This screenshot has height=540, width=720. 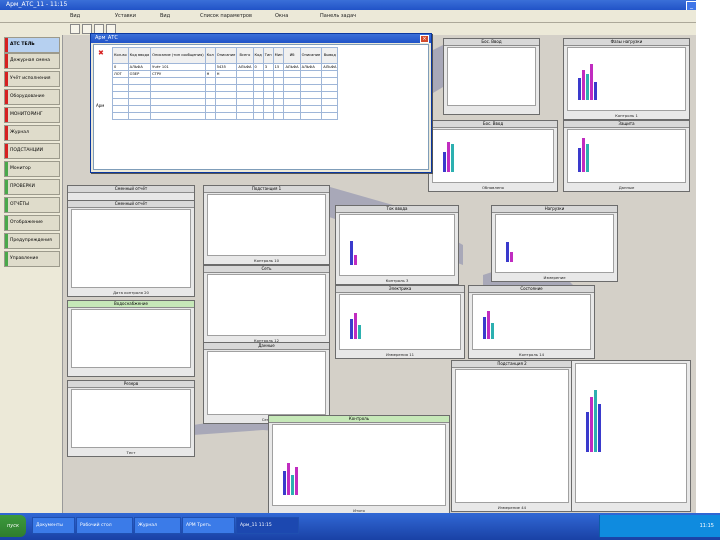 What do you see at coordinates (512, 436) in the screenshot?
I see `panel: Подстанция 2 Измерение 44` at bounding box center [512, 436].